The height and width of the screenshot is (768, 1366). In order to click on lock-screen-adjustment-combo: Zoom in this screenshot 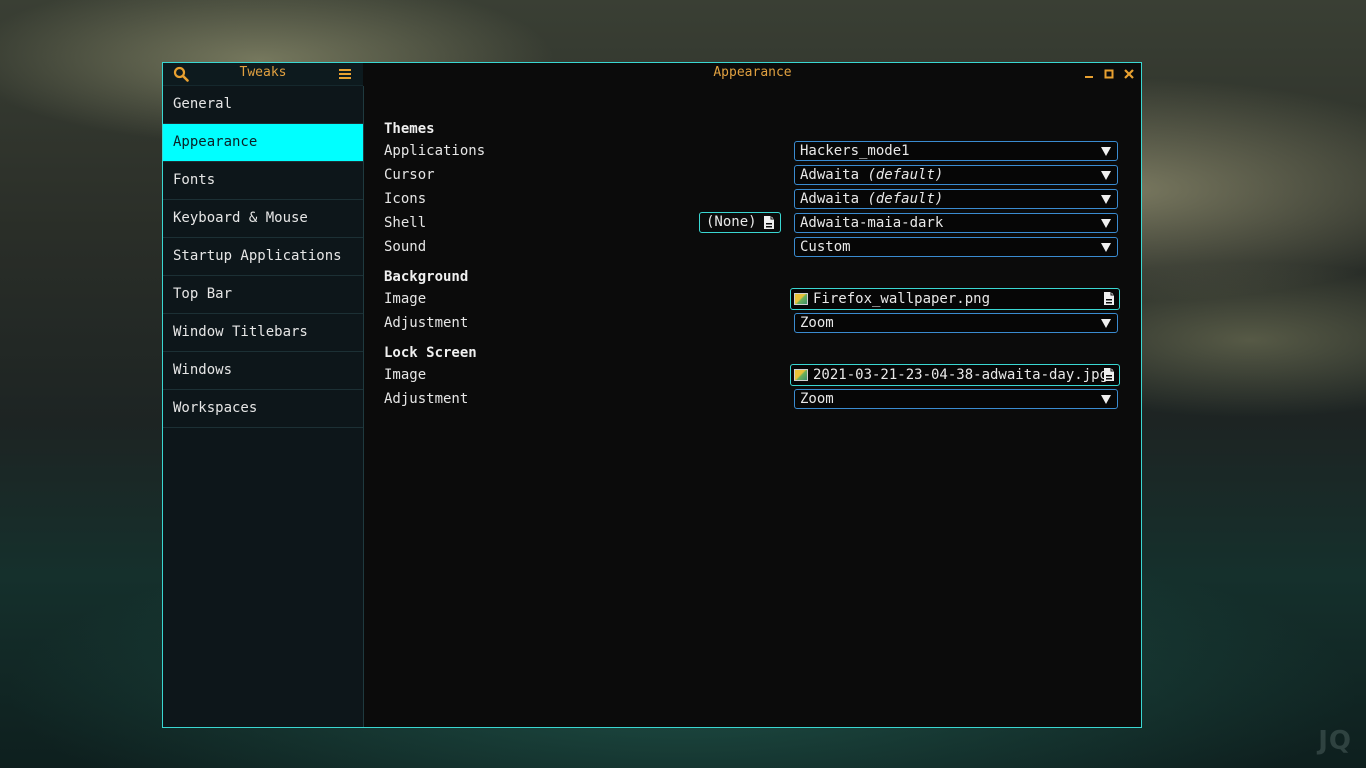, I will do `click(956, 399)`.